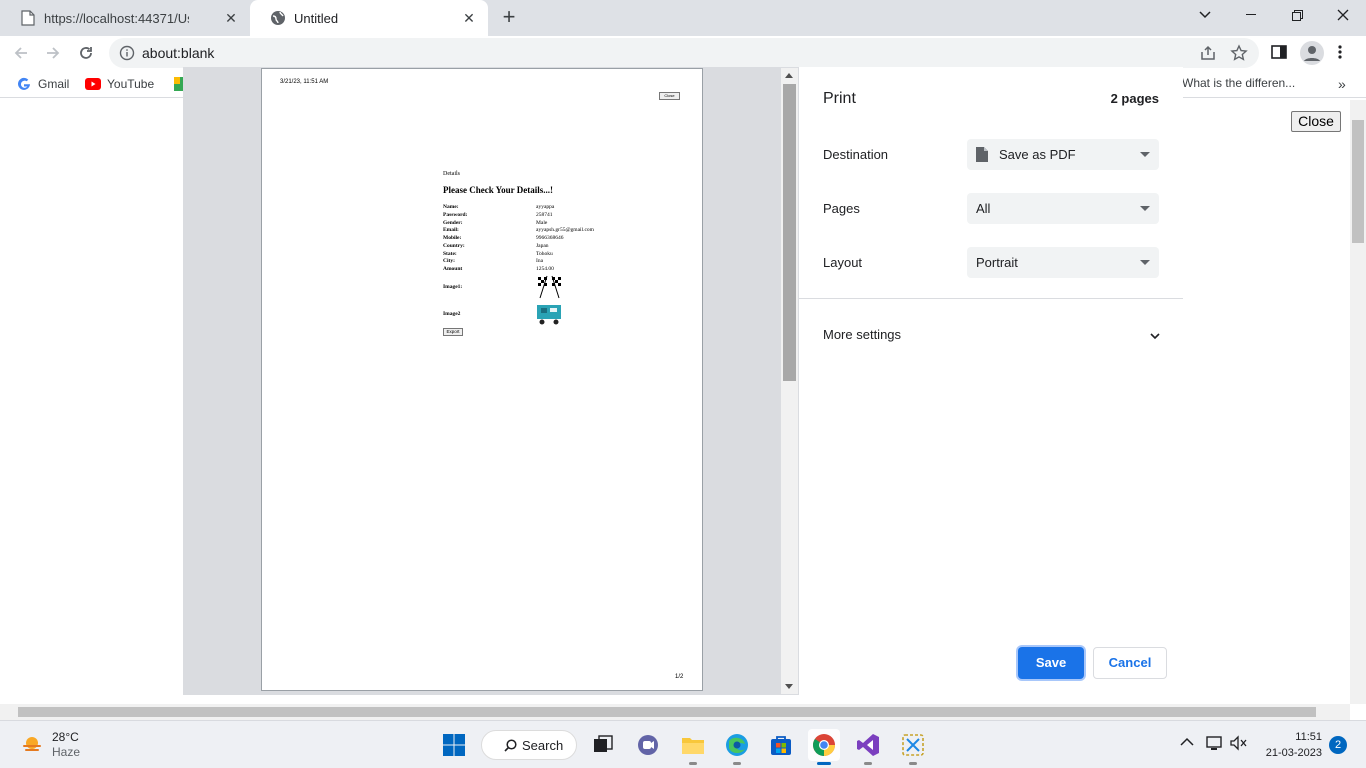 This screenshot has width=1366, height=768. I want to click on forward-button, so click(53, 53).